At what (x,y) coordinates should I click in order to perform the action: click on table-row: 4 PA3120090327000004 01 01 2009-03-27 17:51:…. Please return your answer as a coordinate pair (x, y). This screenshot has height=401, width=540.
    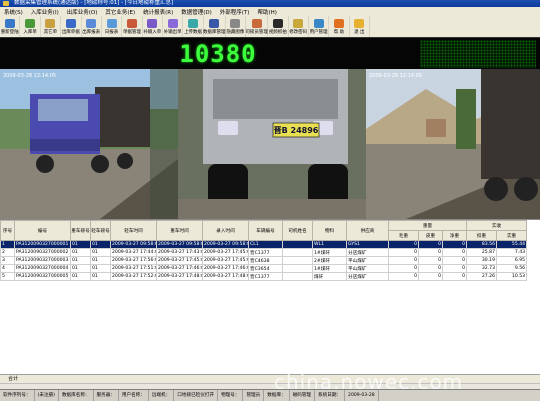
    Looking at the image, I should click on (264, 268).